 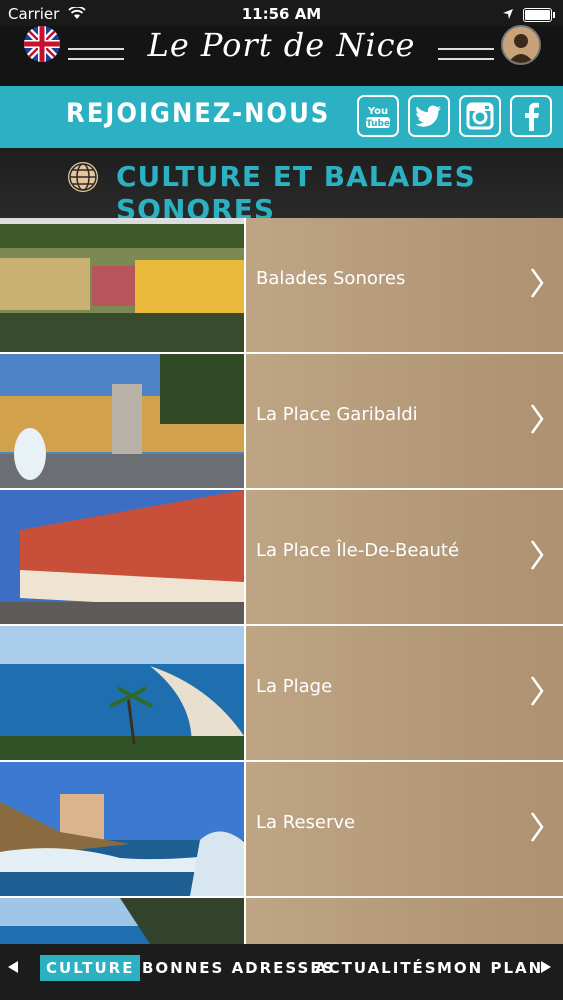 I want to click on list-item-balades-sonores: Balades Sonores, so click(x=281, y=285).